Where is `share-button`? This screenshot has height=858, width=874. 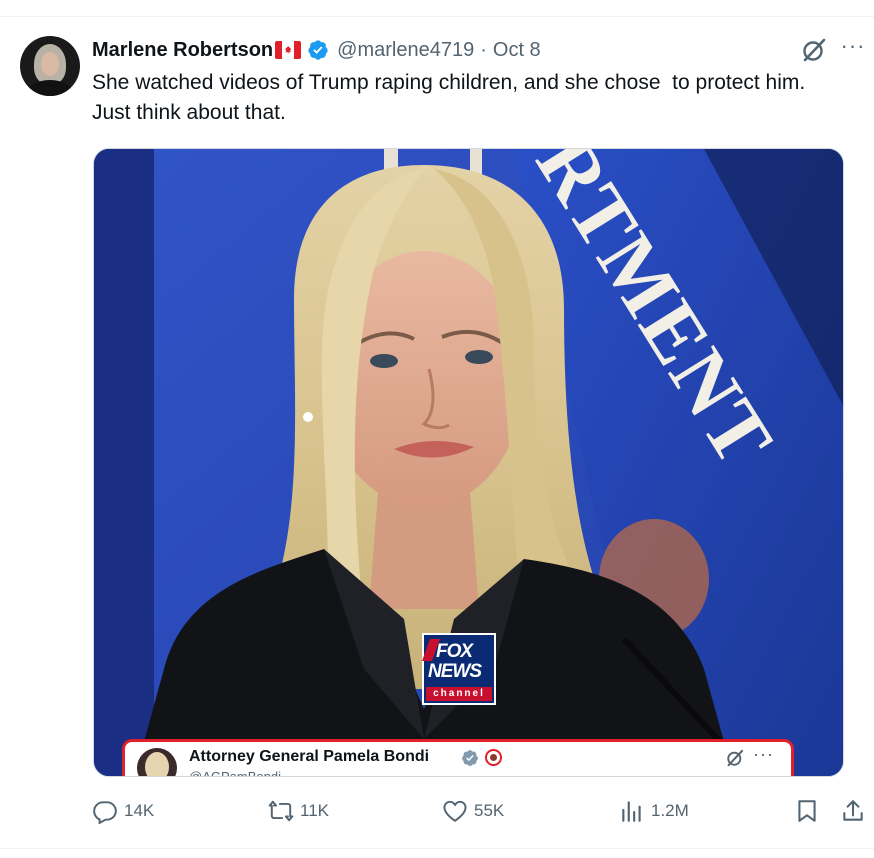
share-button is located at coordinates (856, 811).